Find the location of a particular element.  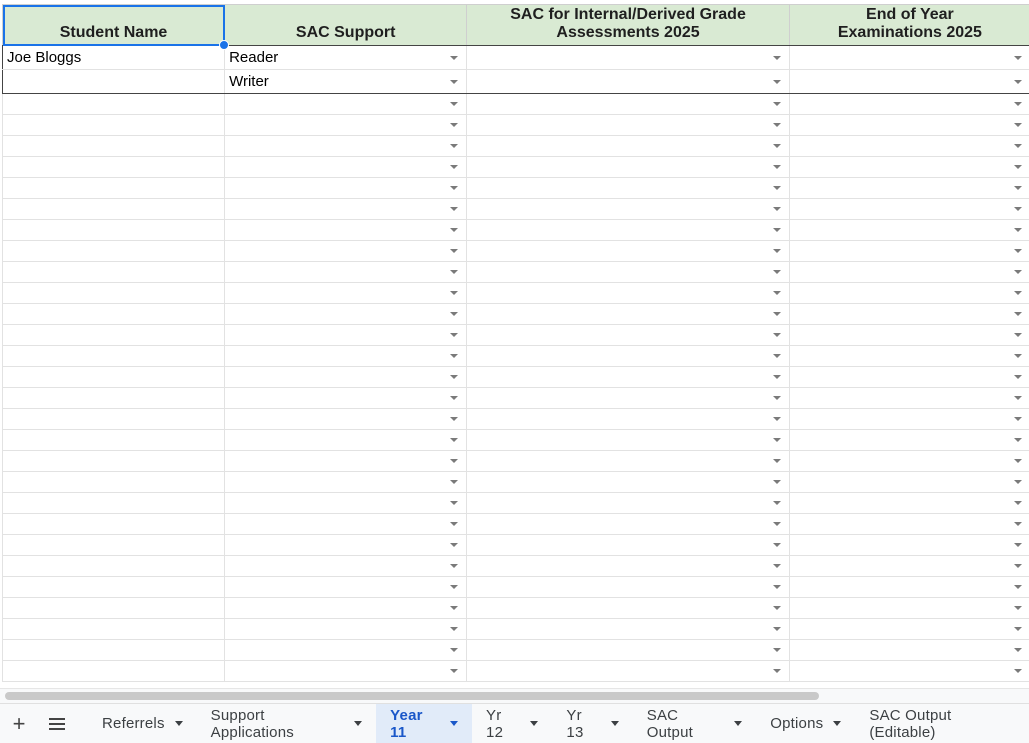

header-end-of-year-exams: End of Year Examinations 2025 is located at coordinates (908, 25).